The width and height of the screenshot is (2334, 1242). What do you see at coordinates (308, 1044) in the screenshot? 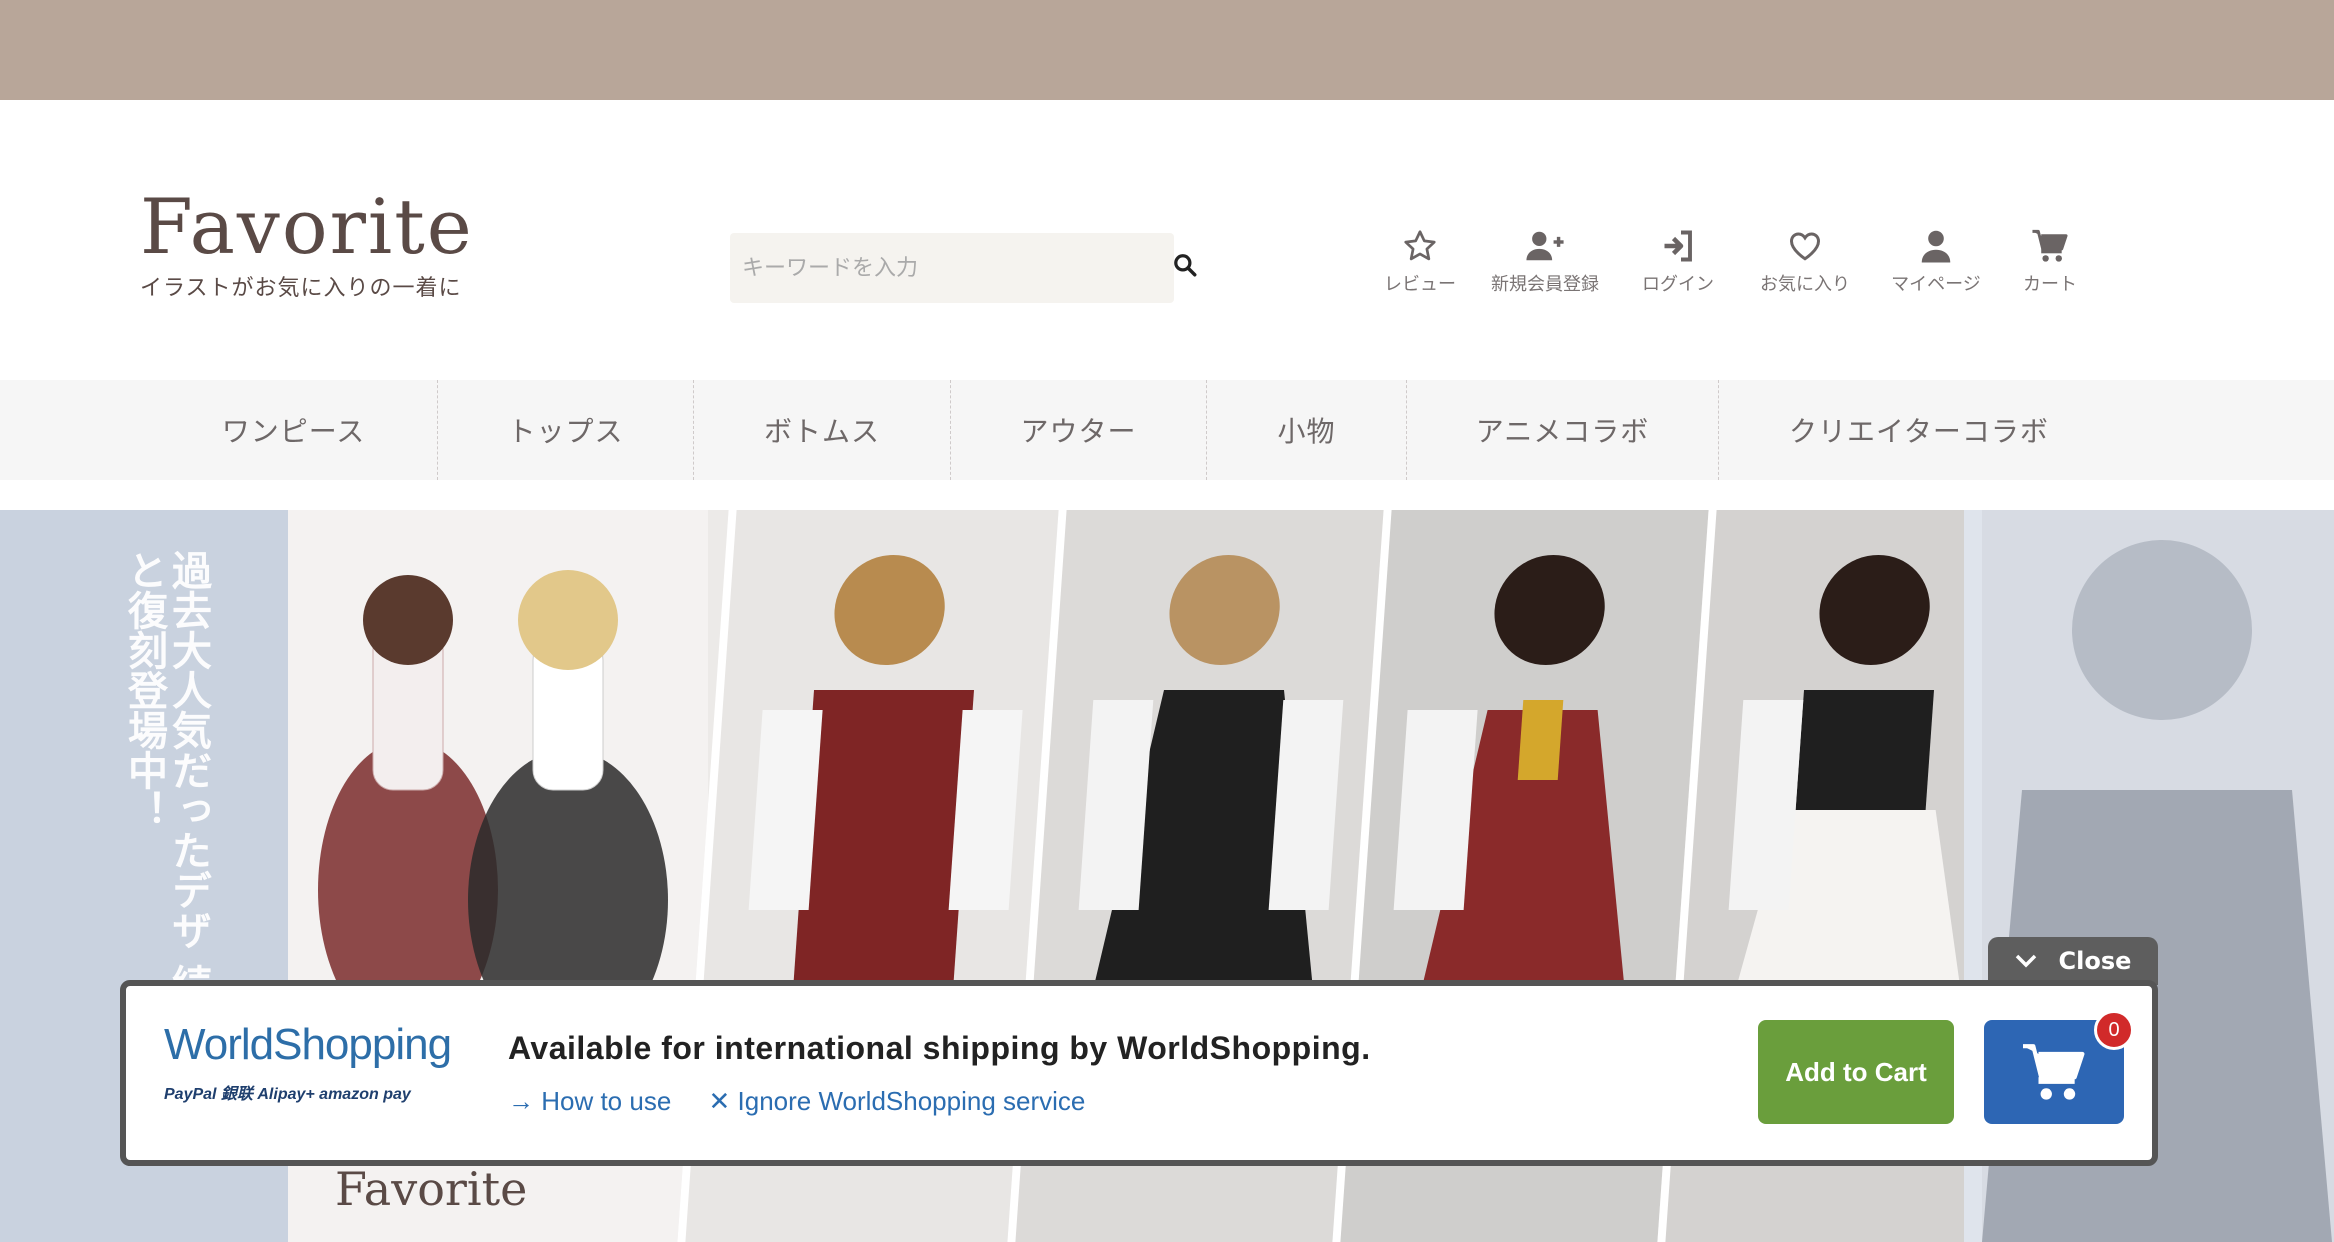
I see `worldshopping-logo-text: WorldShopping` at bounding box center [308, 1044].